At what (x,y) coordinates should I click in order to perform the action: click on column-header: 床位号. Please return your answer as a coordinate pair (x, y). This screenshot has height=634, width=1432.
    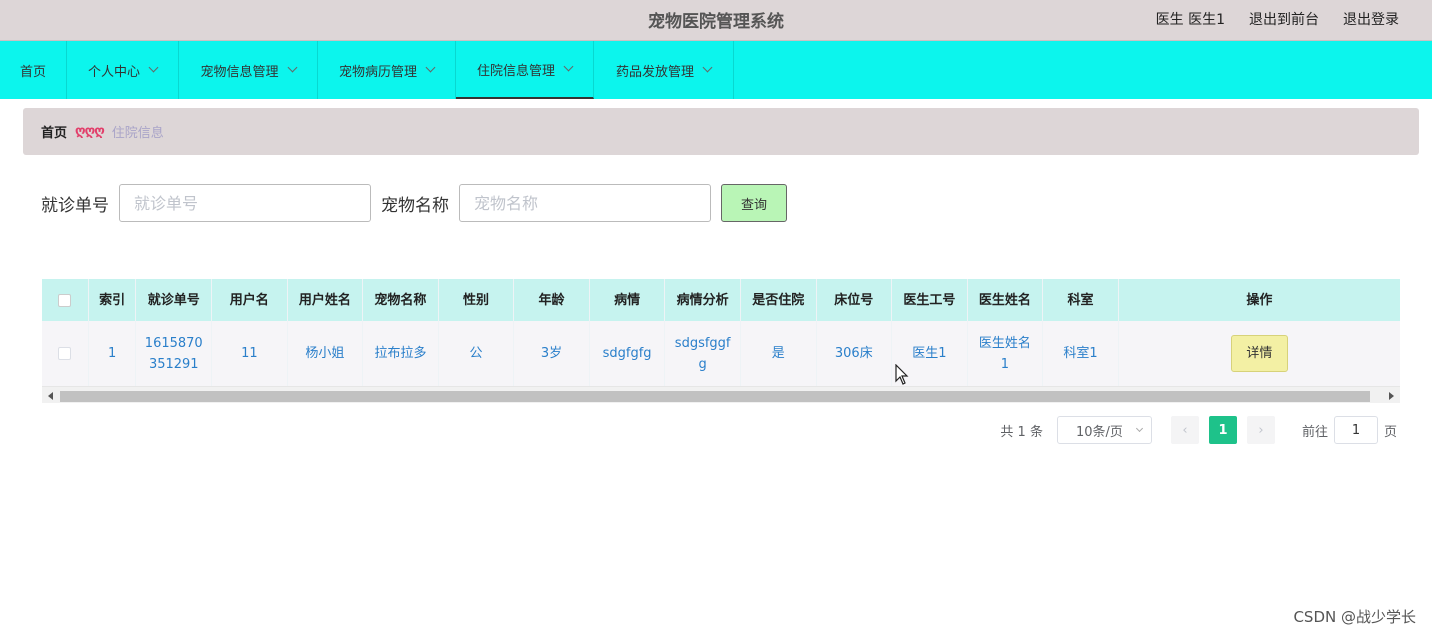
    Looking at the image, I should click on (855, 300).